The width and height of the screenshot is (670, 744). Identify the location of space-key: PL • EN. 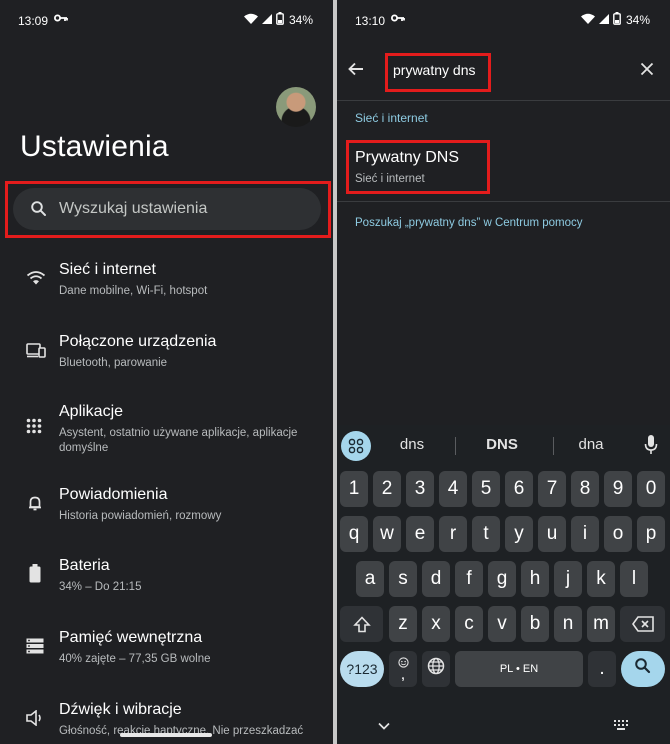
(519, 669).